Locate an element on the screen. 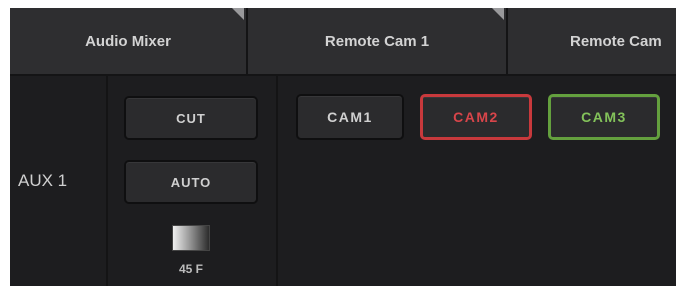 This screenshot has height=286, width=676. cam2-button: CAM2 is located at coordinates (476, 117).